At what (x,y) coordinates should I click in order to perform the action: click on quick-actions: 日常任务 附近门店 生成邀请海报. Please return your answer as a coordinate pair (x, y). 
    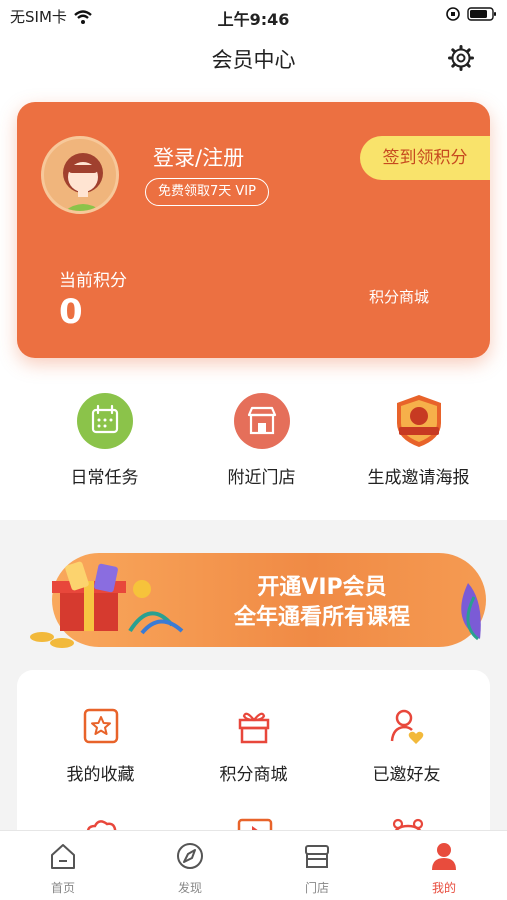
    Looking at the image, I should click on (253, 448).